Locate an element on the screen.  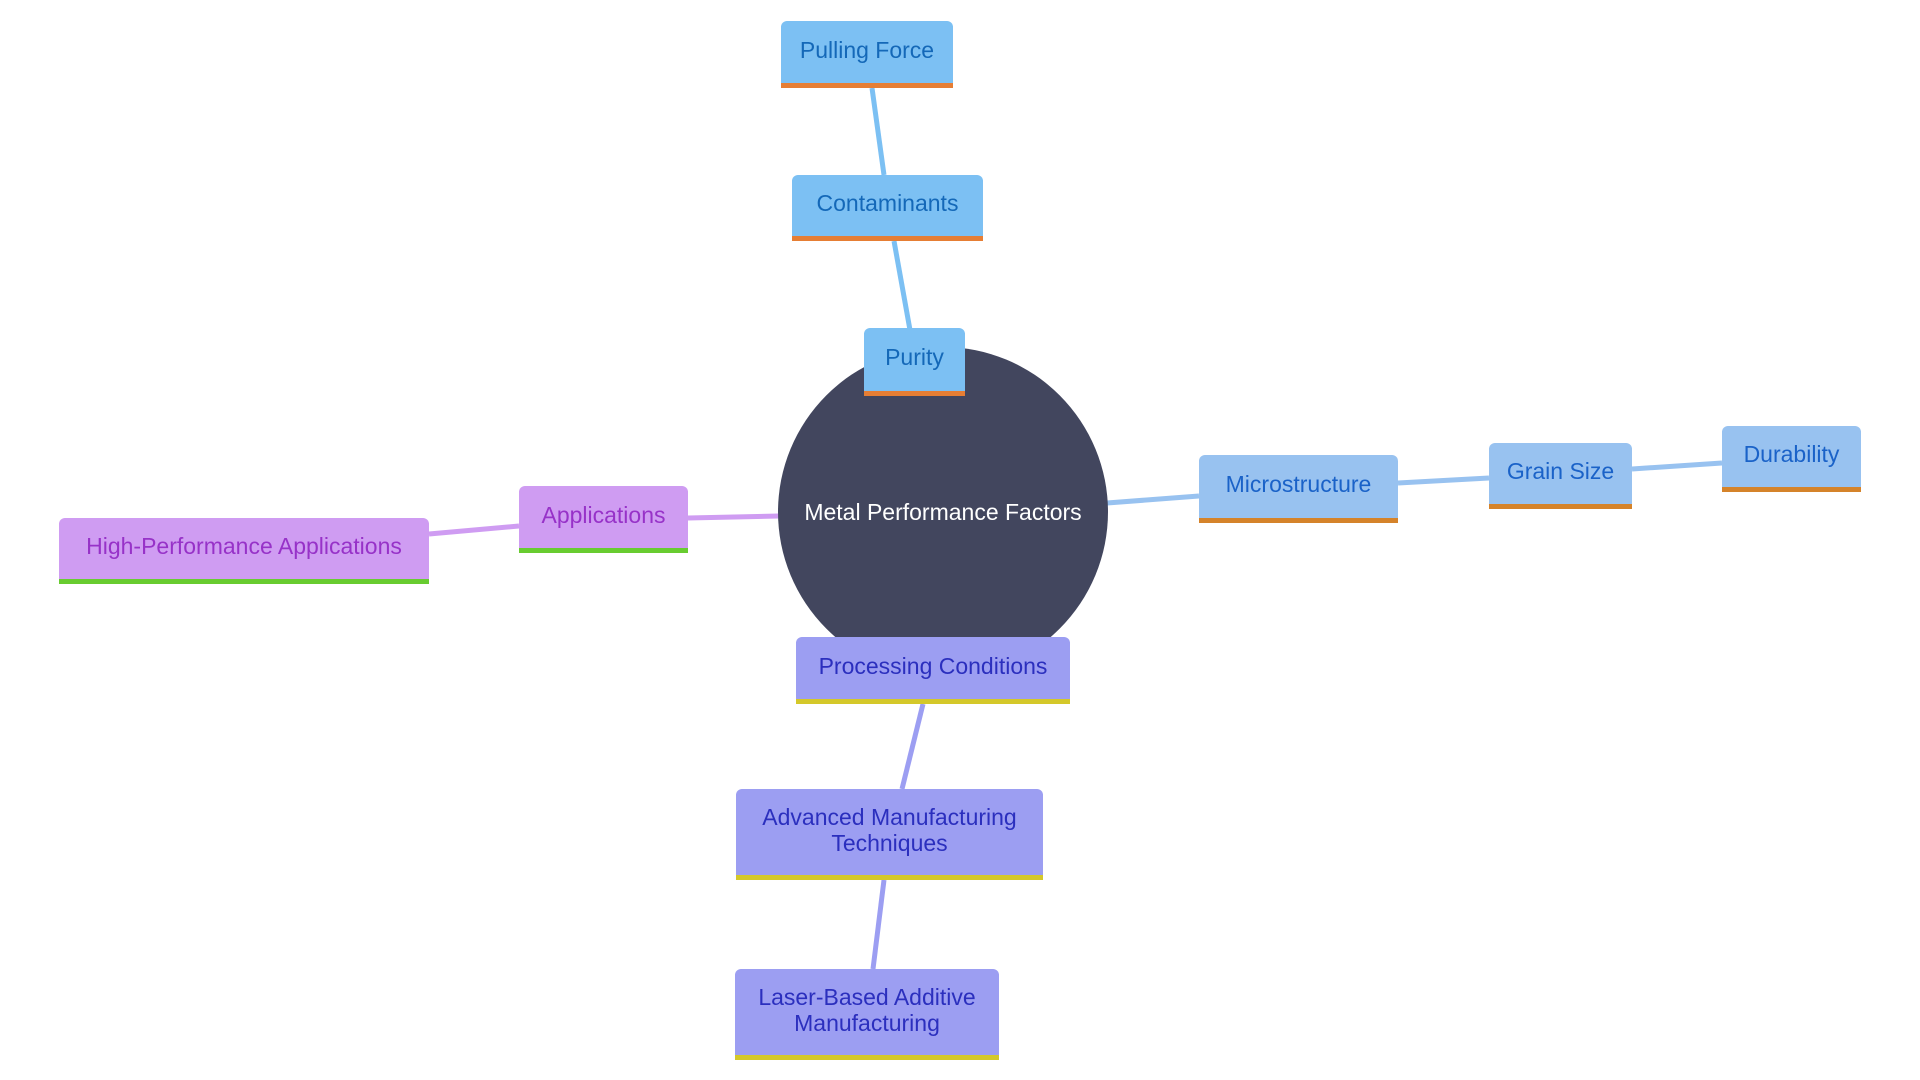
node-pulling-force: Pulling Force is located at coordinates (867, 54).